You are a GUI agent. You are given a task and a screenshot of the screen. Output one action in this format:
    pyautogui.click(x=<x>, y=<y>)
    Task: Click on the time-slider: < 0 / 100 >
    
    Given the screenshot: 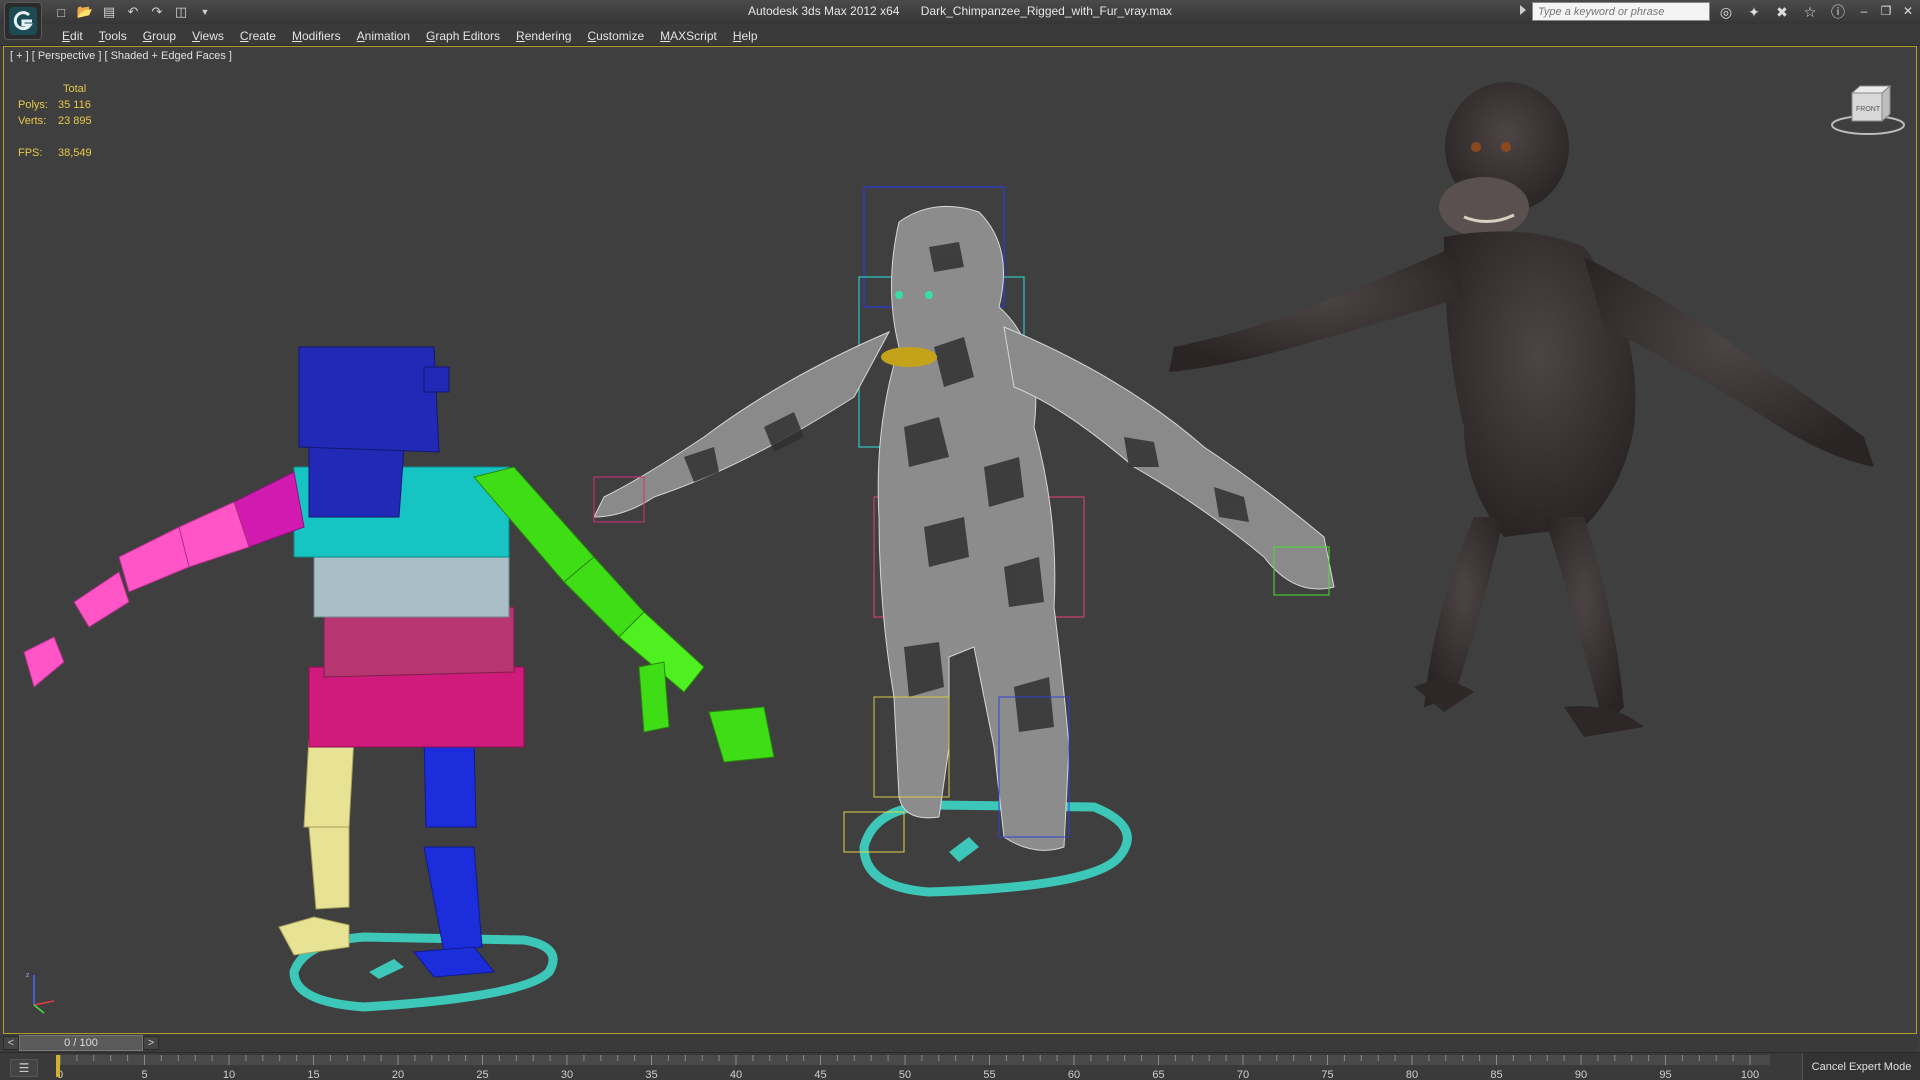 What is the action you would take?
    pyautogui.click(x=960, y=1043)
    